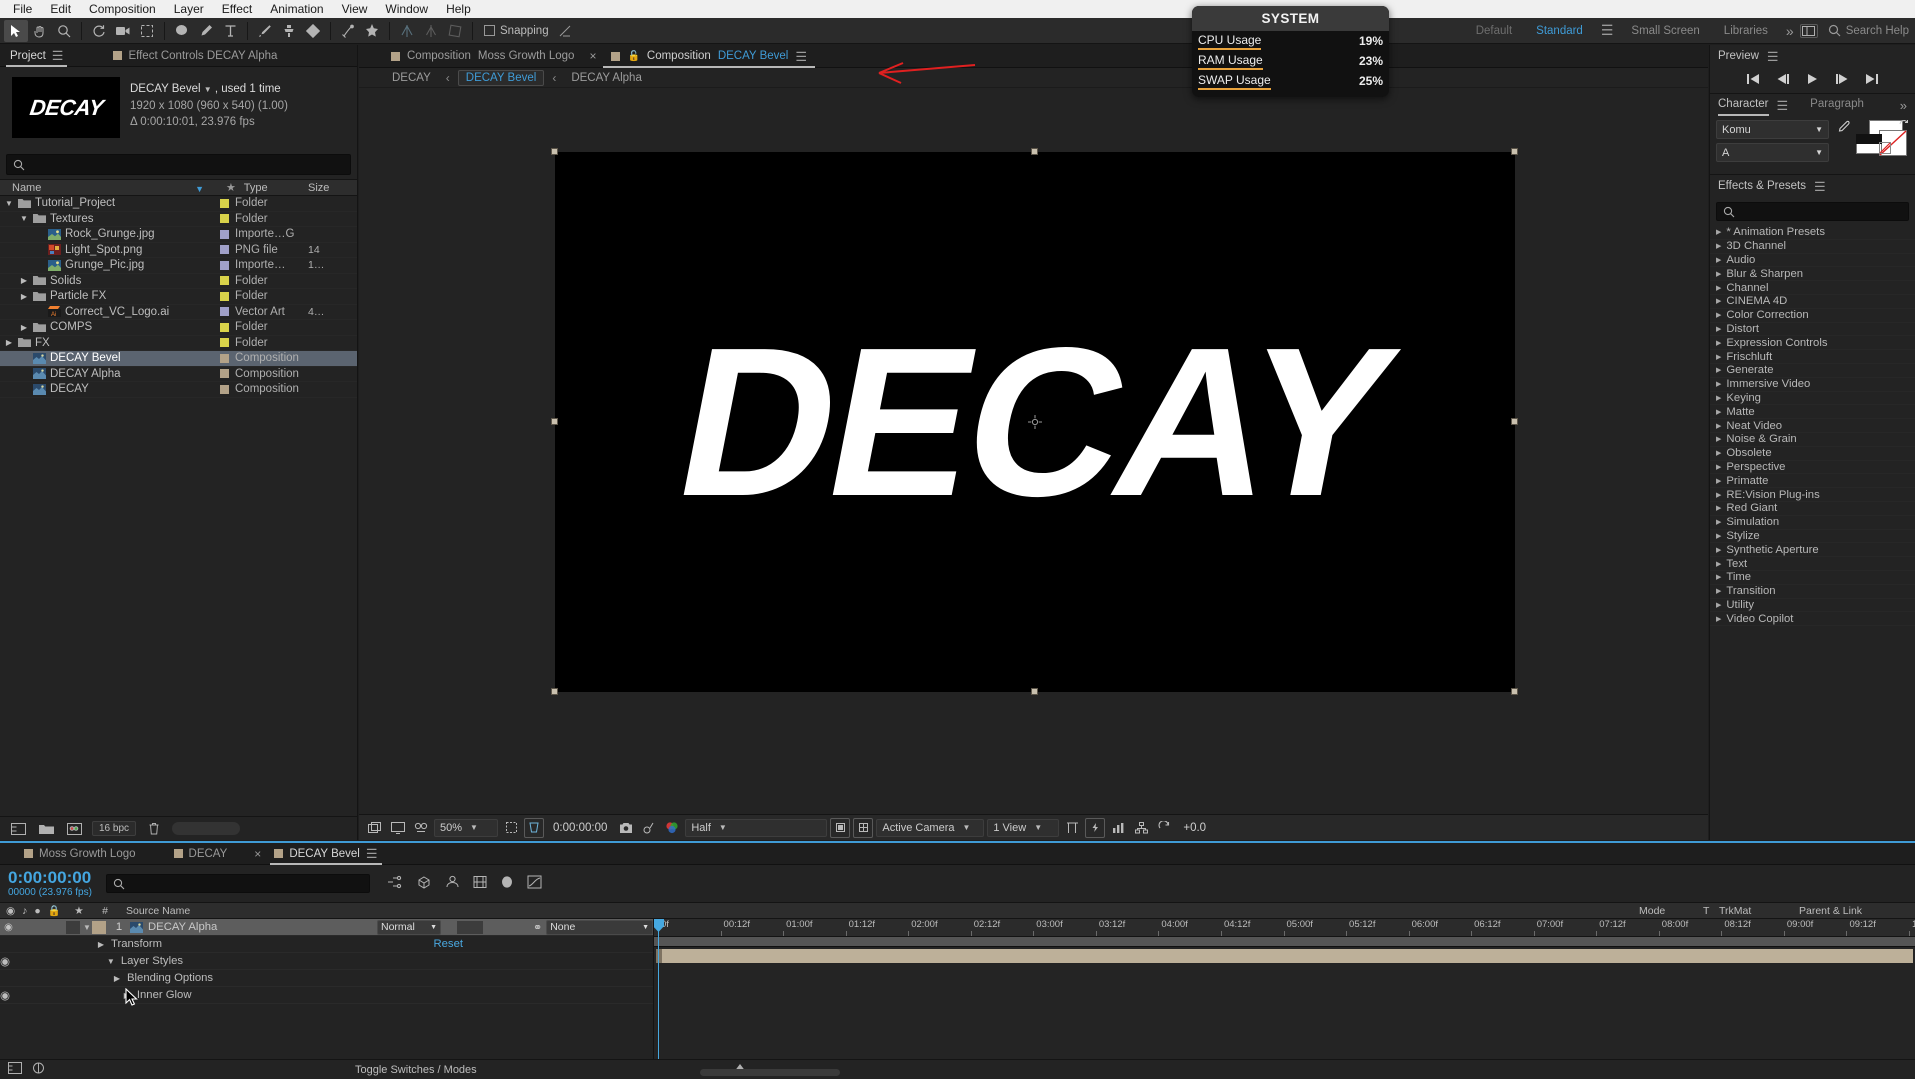 This screenshot has width=1915, height=1079. I want to click on workspace-default: Default, so click(1494, 31).